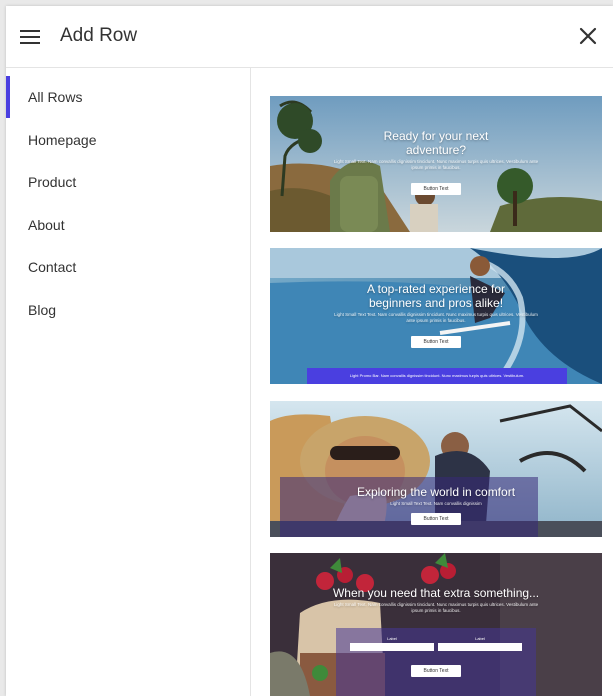  What do you see at coordinates (99, 35) in the screenshot?
I see `panel-title: Add Row` at bounding box center [99, 35].